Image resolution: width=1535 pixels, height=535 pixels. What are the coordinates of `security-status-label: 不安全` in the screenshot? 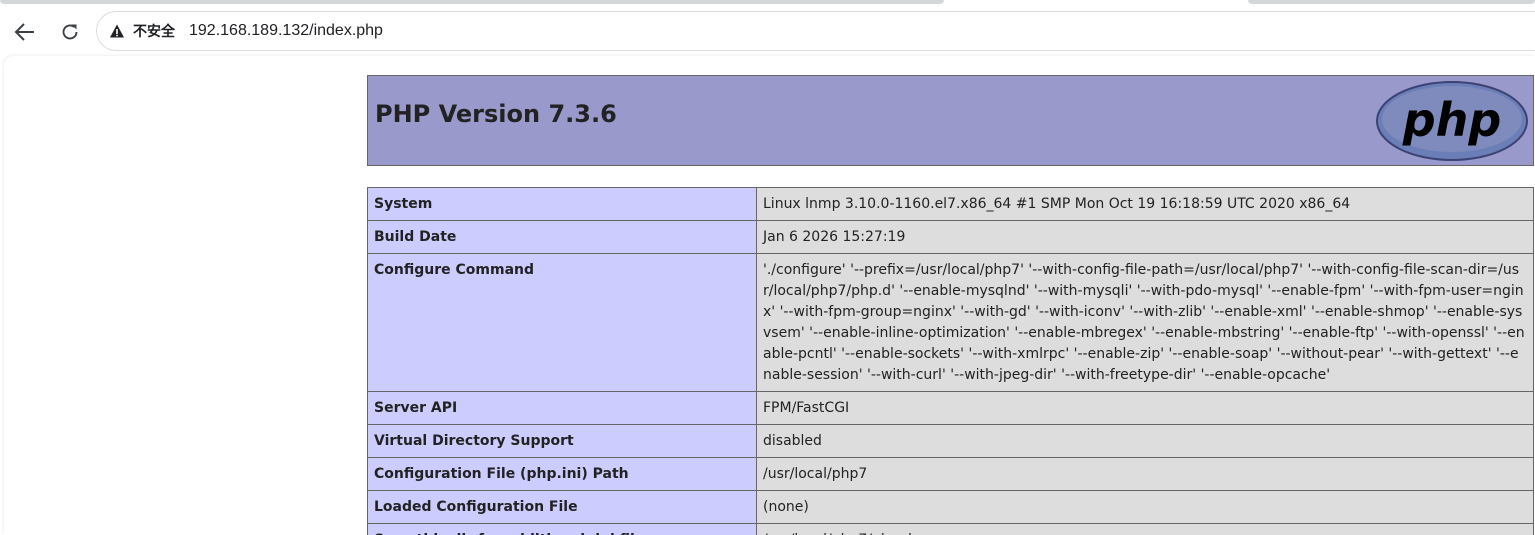 It's located at (154, 31).